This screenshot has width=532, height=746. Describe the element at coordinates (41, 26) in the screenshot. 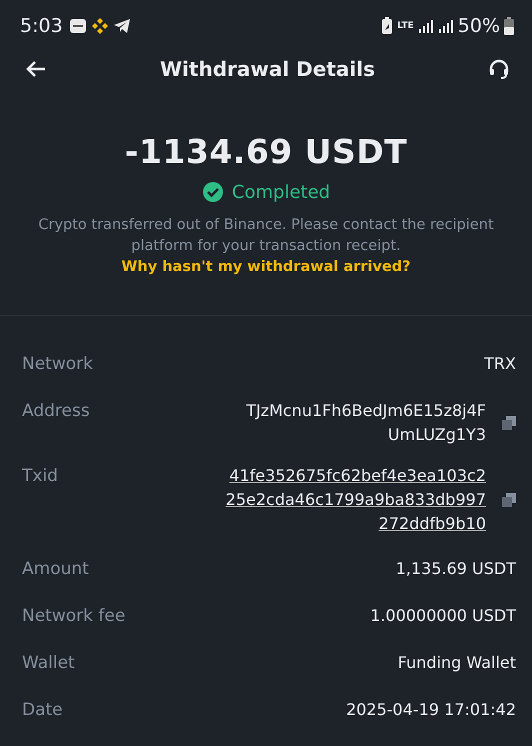

I see `clock-time: 5:03` at that location.